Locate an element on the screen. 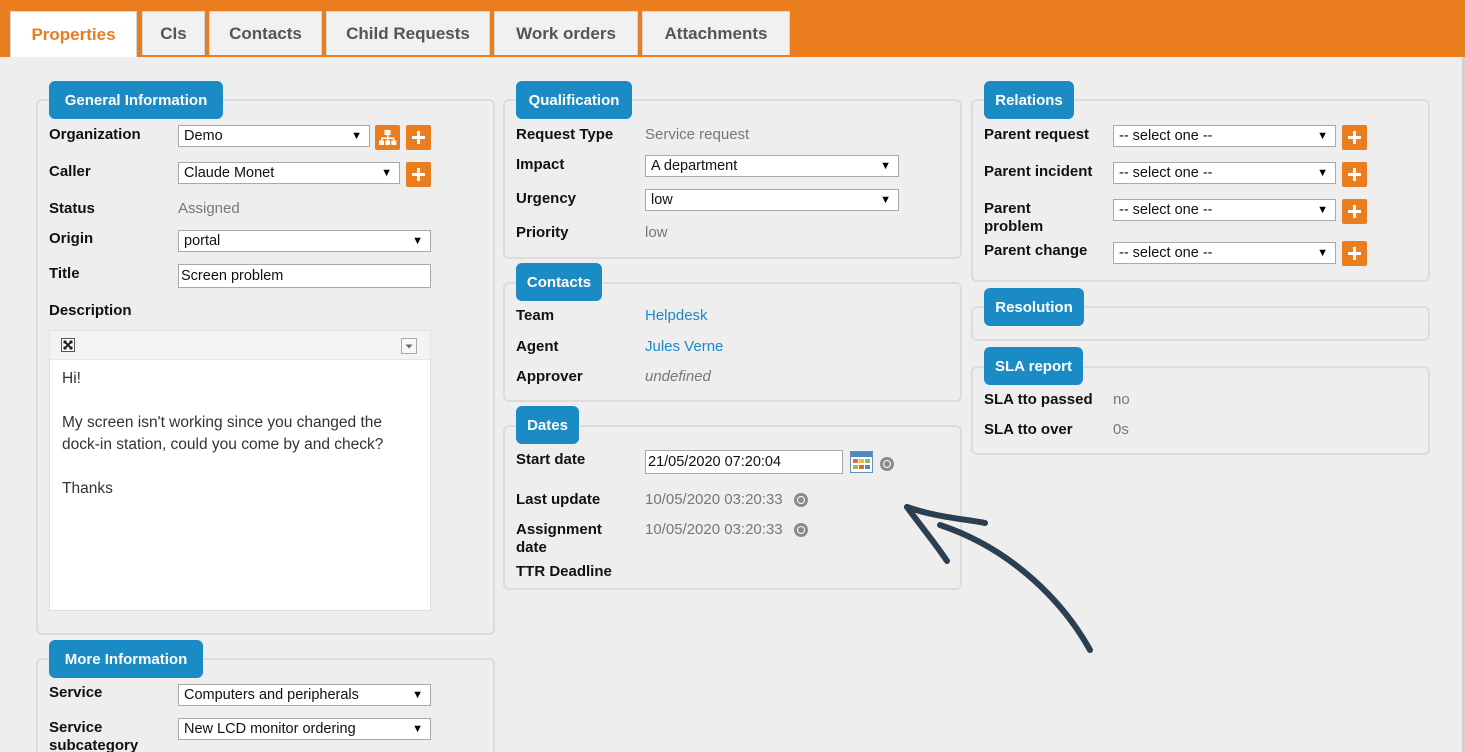 This screenshot has width=1465, height=752. service-select: Computers and peripherals ▼ is located at coordinates (304, 695).